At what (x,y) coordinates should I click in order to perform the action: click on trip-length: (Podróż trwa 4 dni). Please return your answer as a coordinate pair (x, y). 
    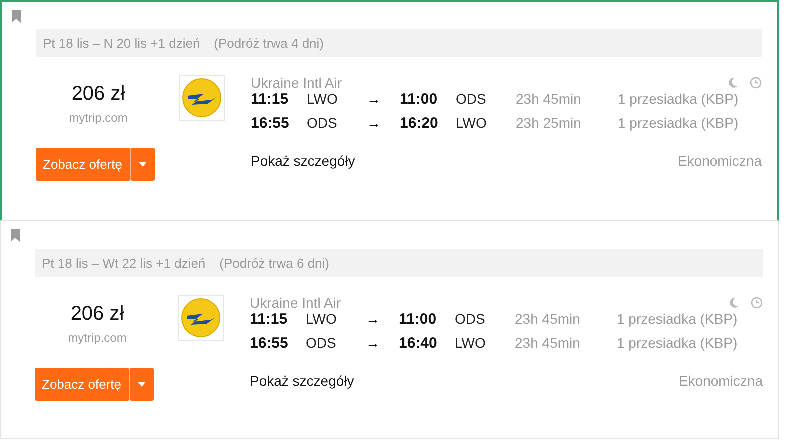
    Looking at the image, I should click on (269, 43).